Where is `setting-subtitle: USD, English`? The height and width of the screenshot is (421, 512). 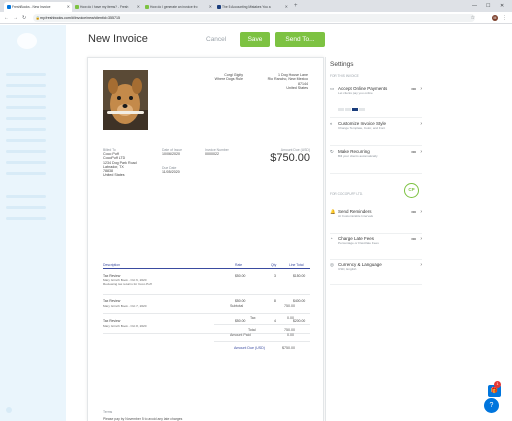
setting-subtitle: USD, English is located at coordinates (347, 269).